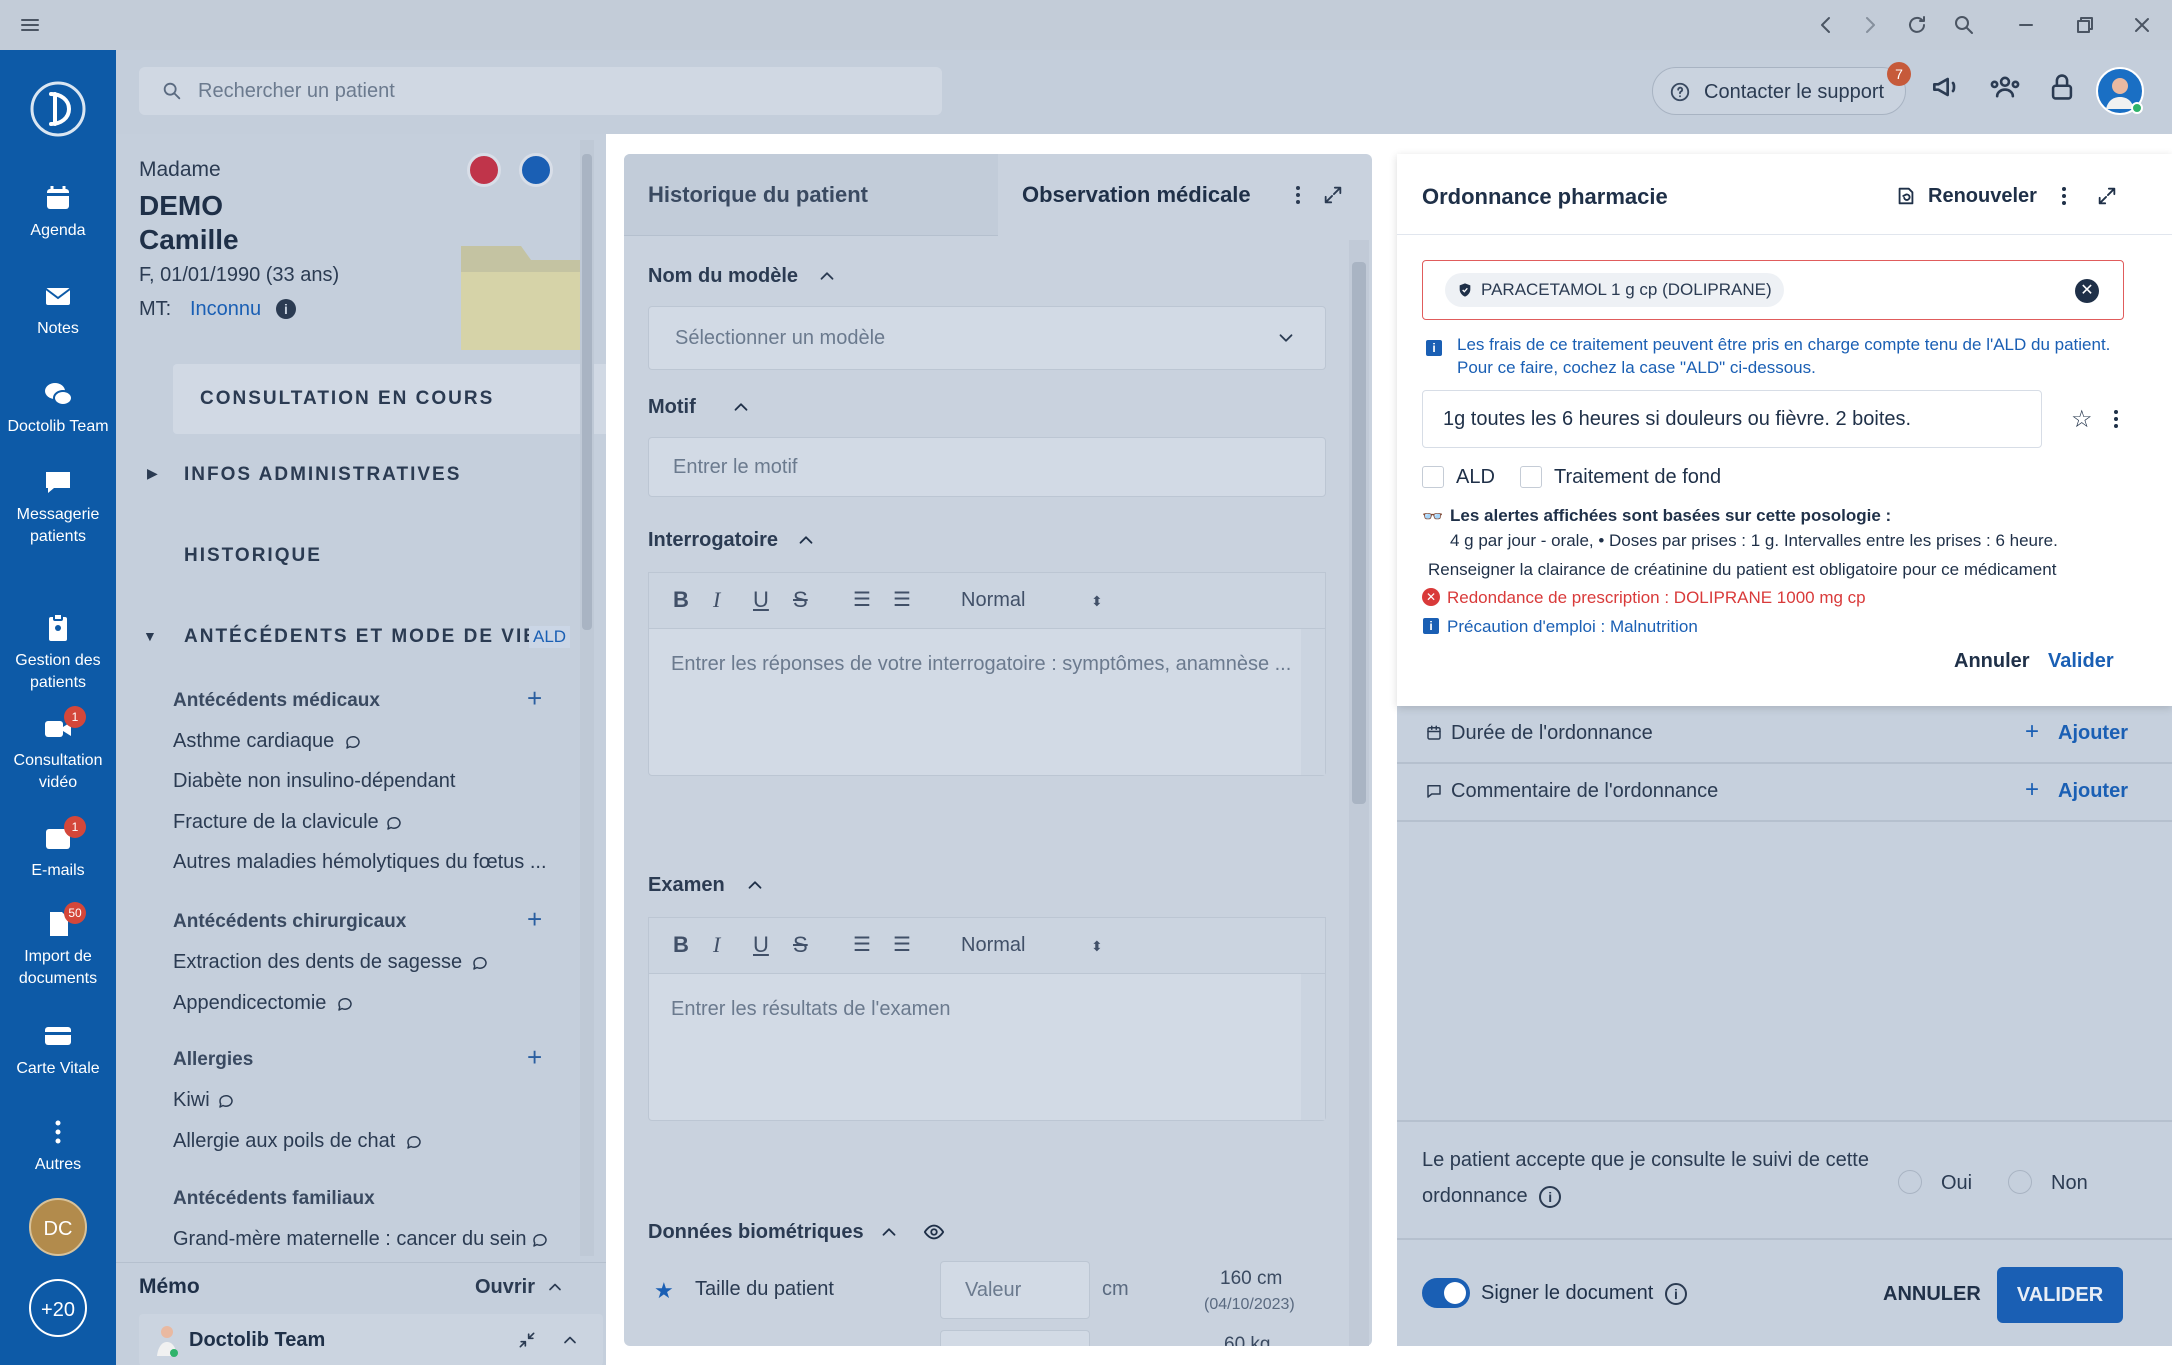 The height and width of the screenshot is (1365, 2172). Describe the element at coordinates (30, 25) in the screenshot. I see `hamburger-menu-icon` at that location.